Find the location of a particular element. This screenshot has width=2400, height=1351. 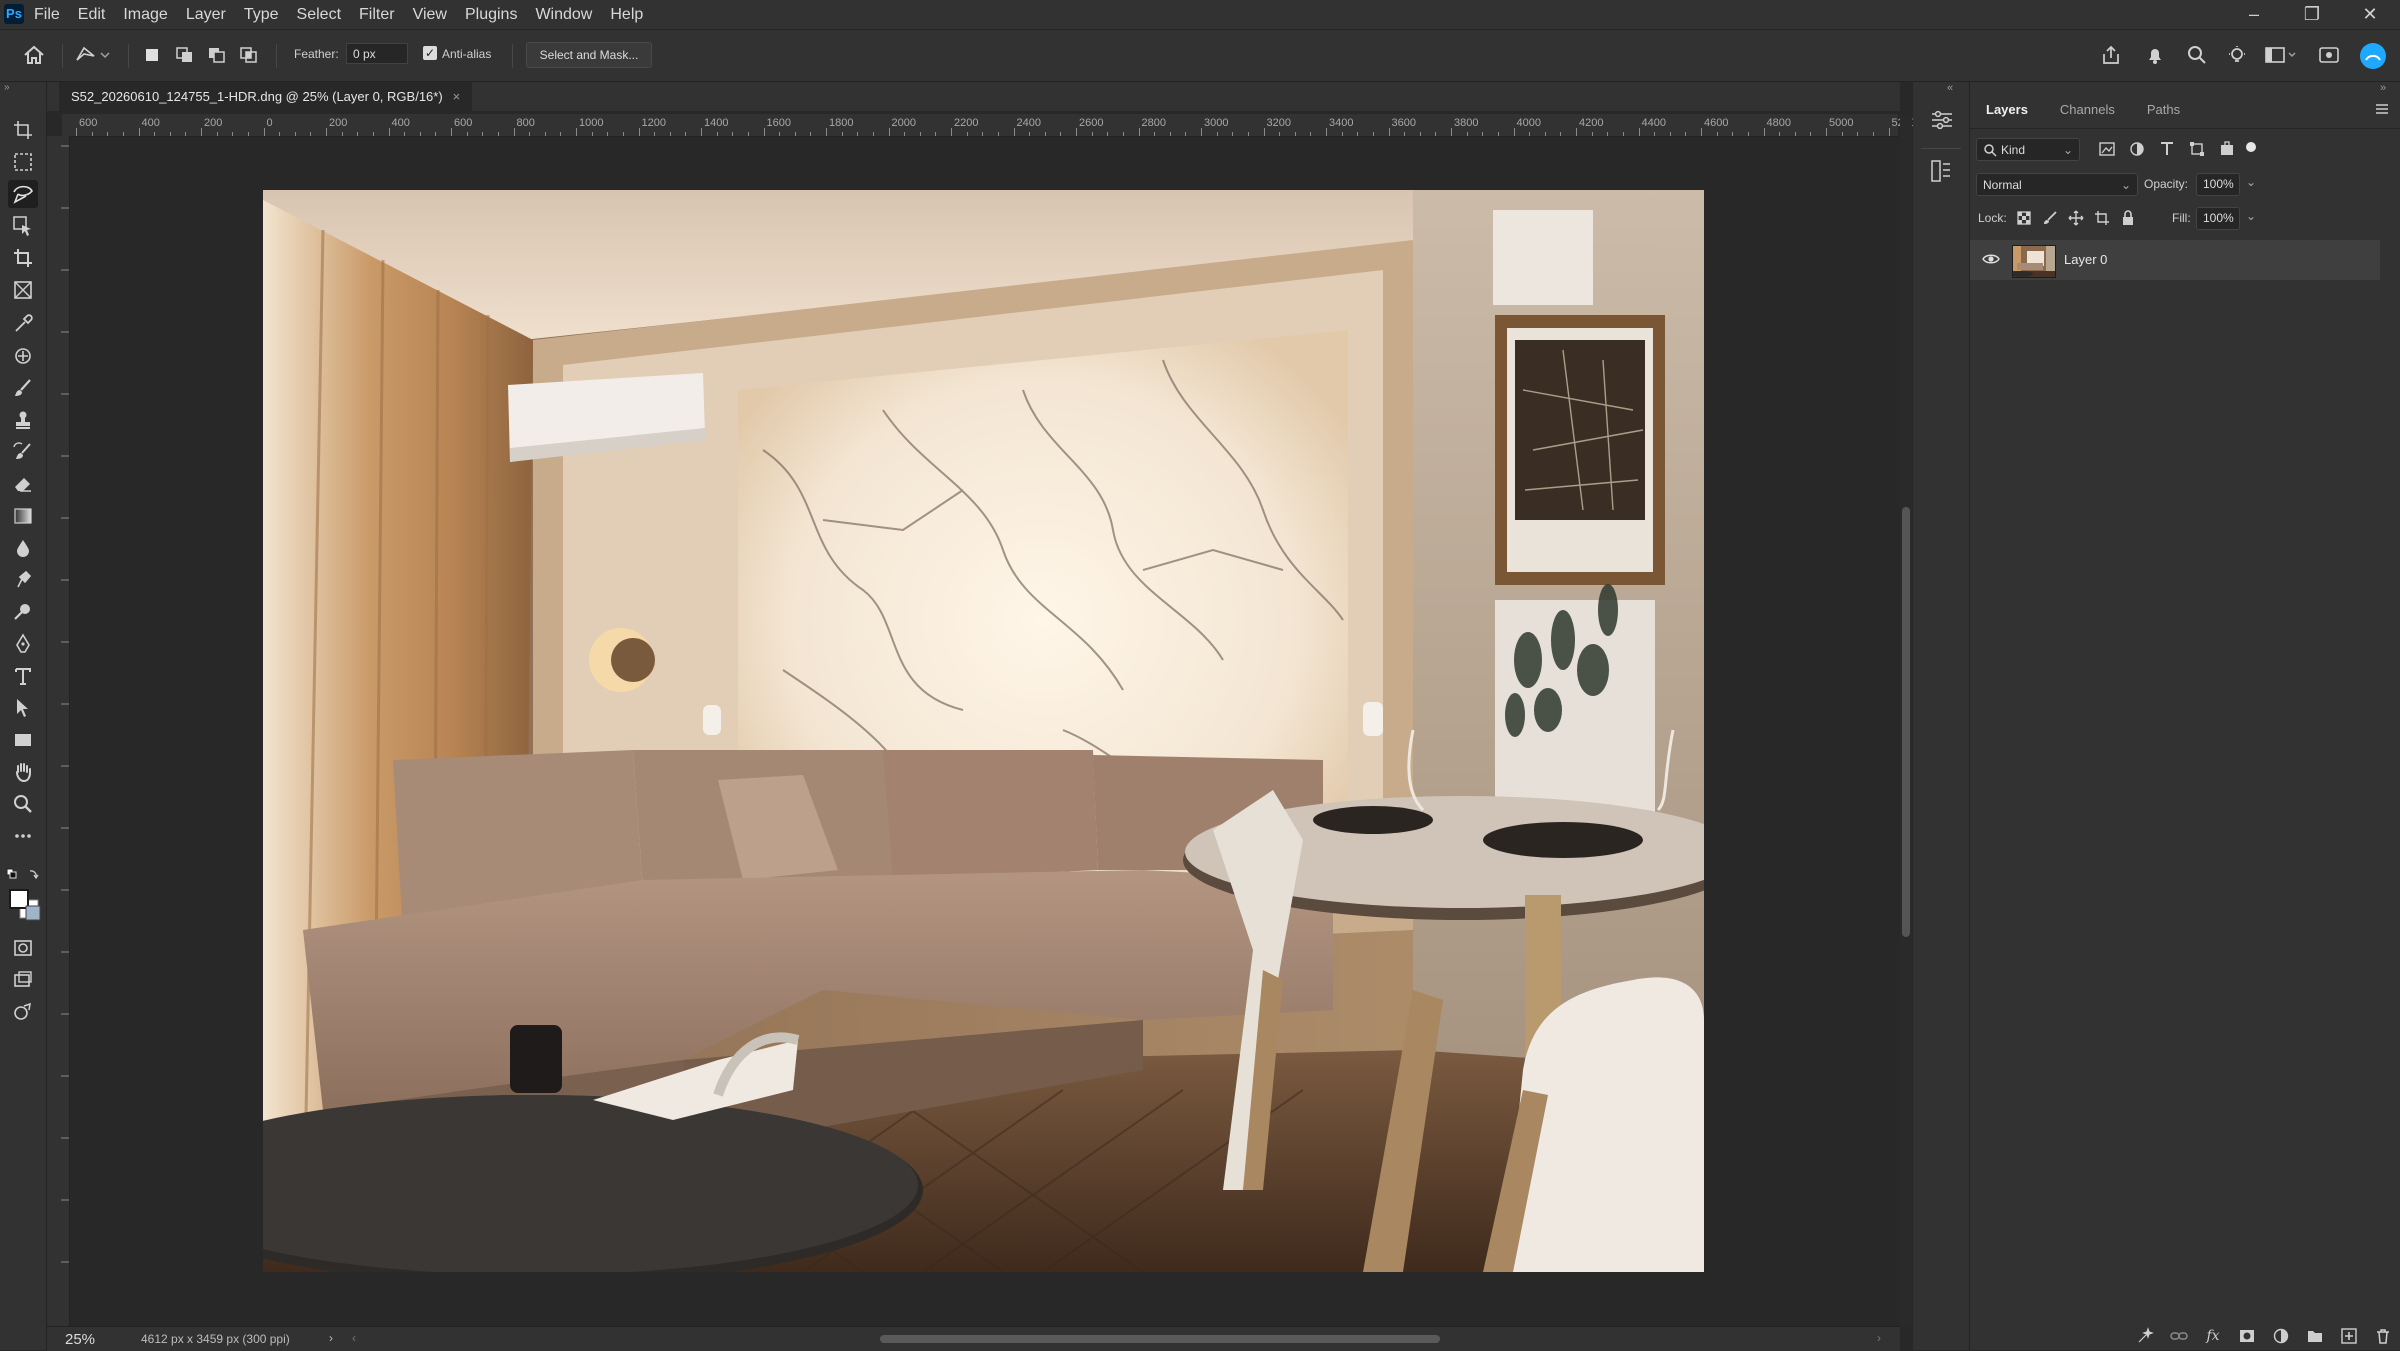

close-window-button: ✕ is located at coordinates (2370, 14).